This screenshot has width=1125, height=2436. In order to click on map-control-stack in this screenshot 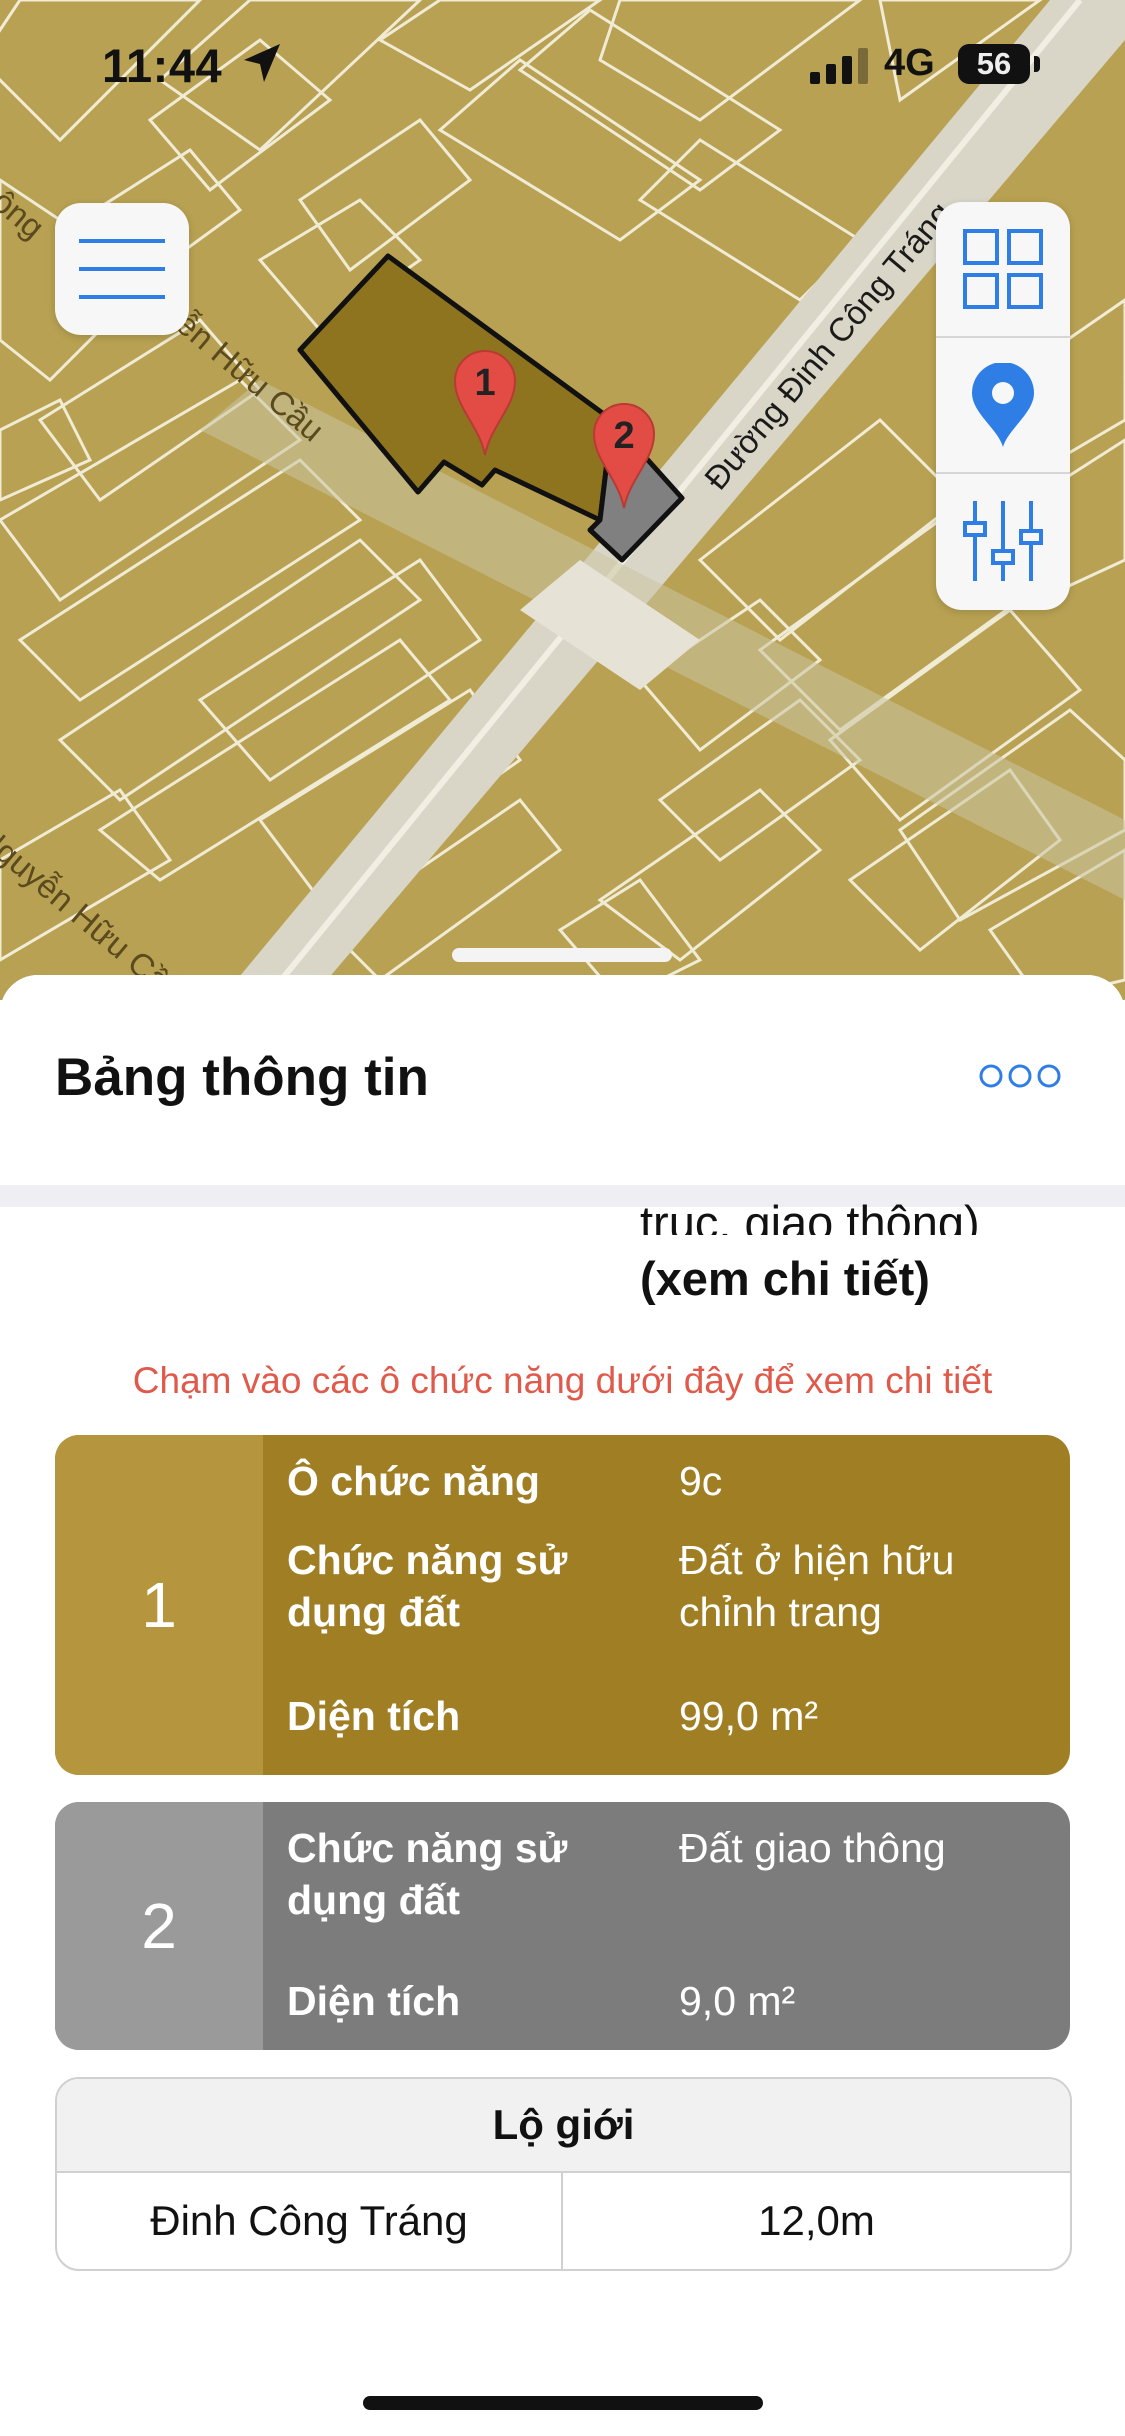, I will do `click(1003, 406)`.